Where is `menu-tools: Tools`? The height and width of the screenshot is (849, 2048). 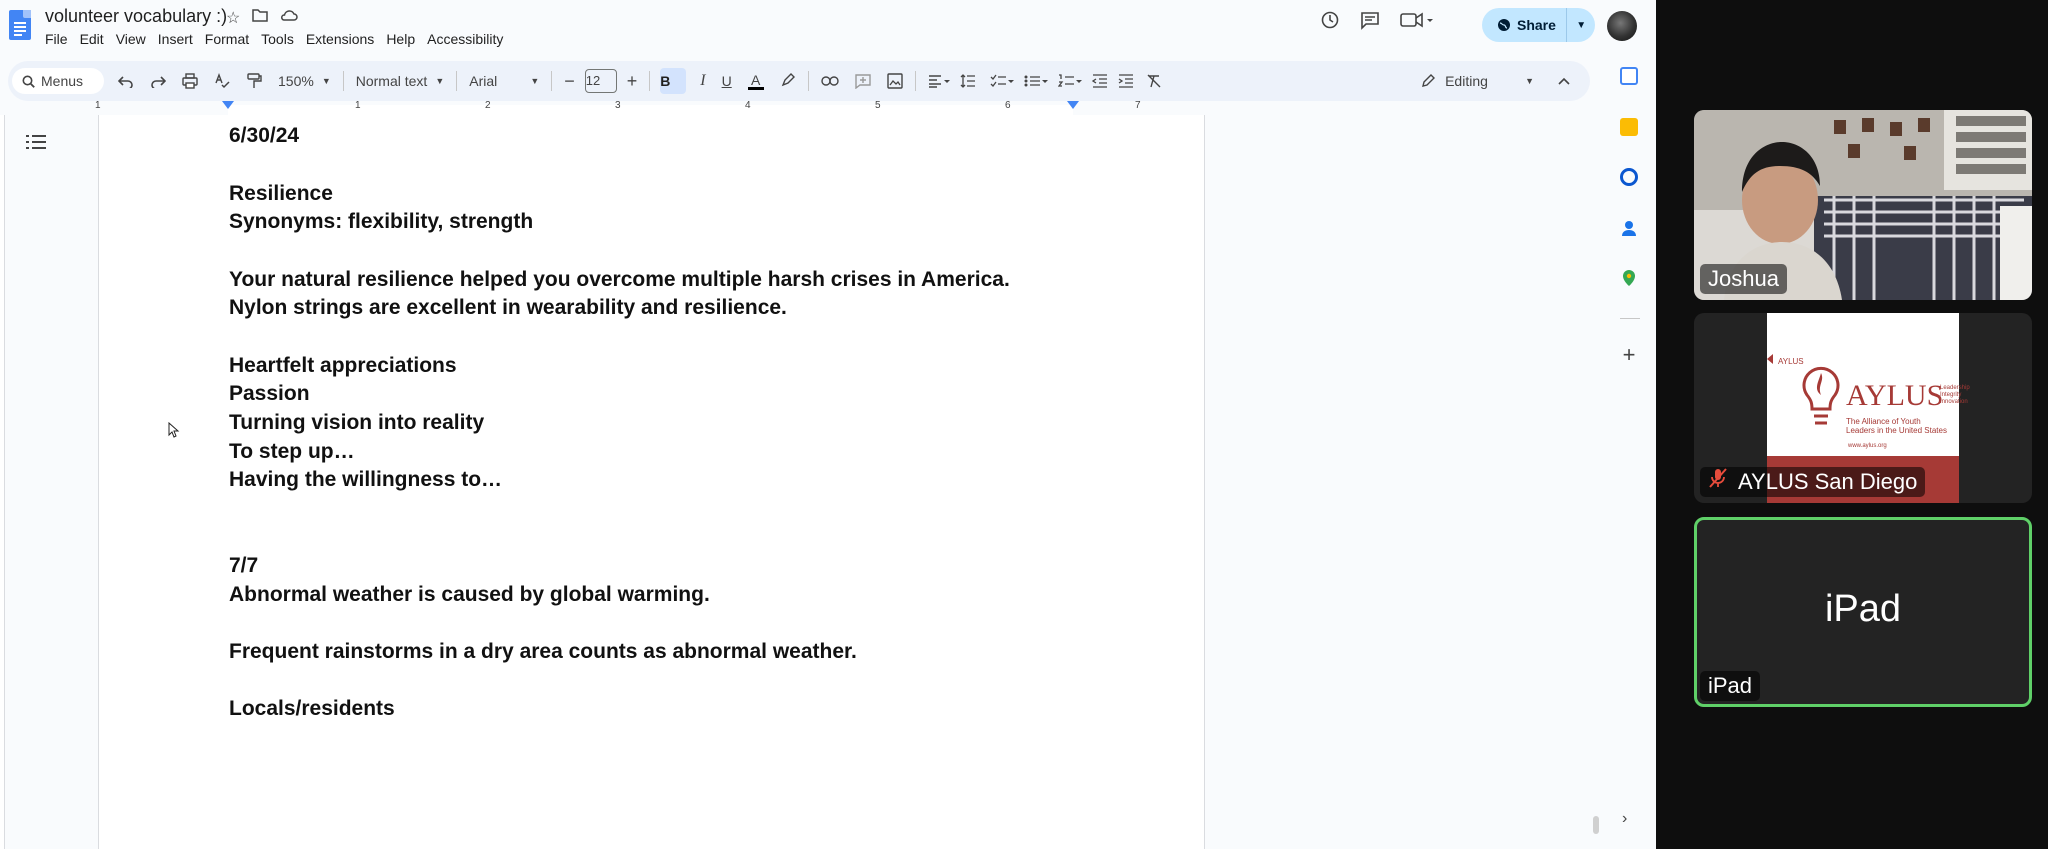 menu-tools: Tools is located at coordinates (277, 39).